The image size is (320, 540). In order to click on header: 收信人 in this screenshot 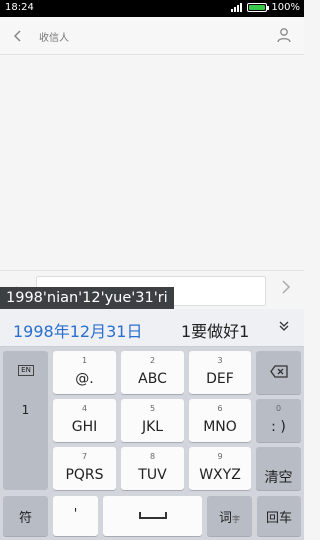, I will do `click(152, 36)`.